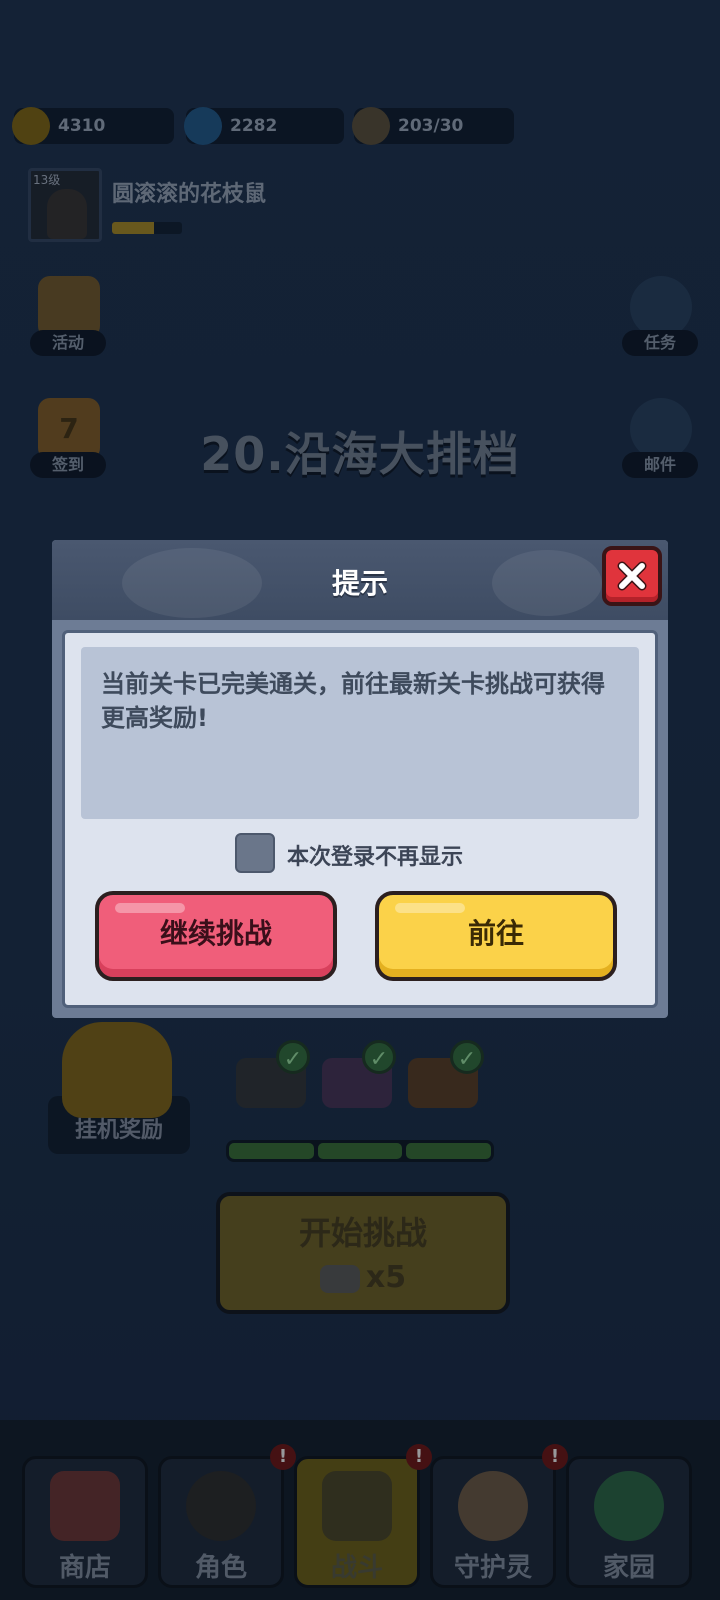 The height and width of the screenshot is (1600, 720). What do you see at coordinates (255, 853) in the screenshot?
I see `dont-show-again-checkbox` at bounding box center [255, 853].